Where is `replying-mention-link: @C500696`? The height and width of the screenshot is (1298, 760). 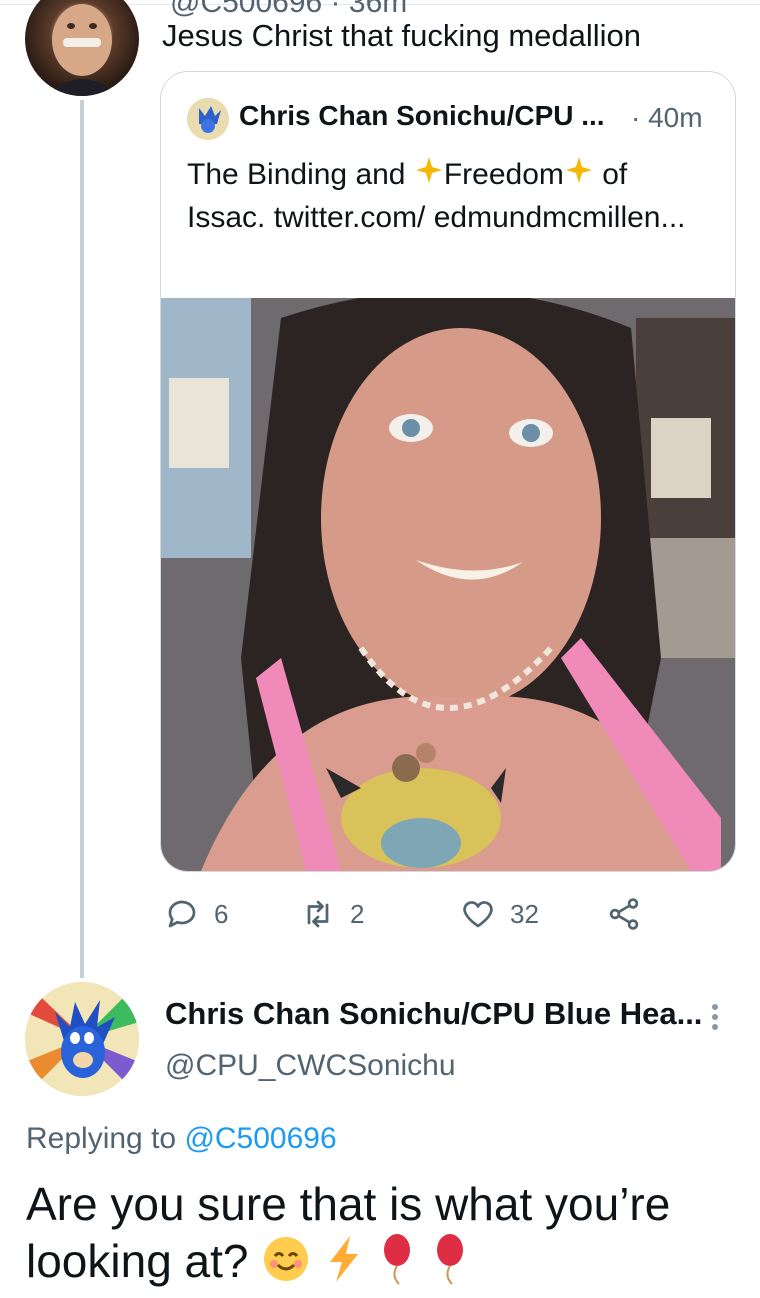
replying-mention-link: @C500696 is located at coordinates (260, 1138).